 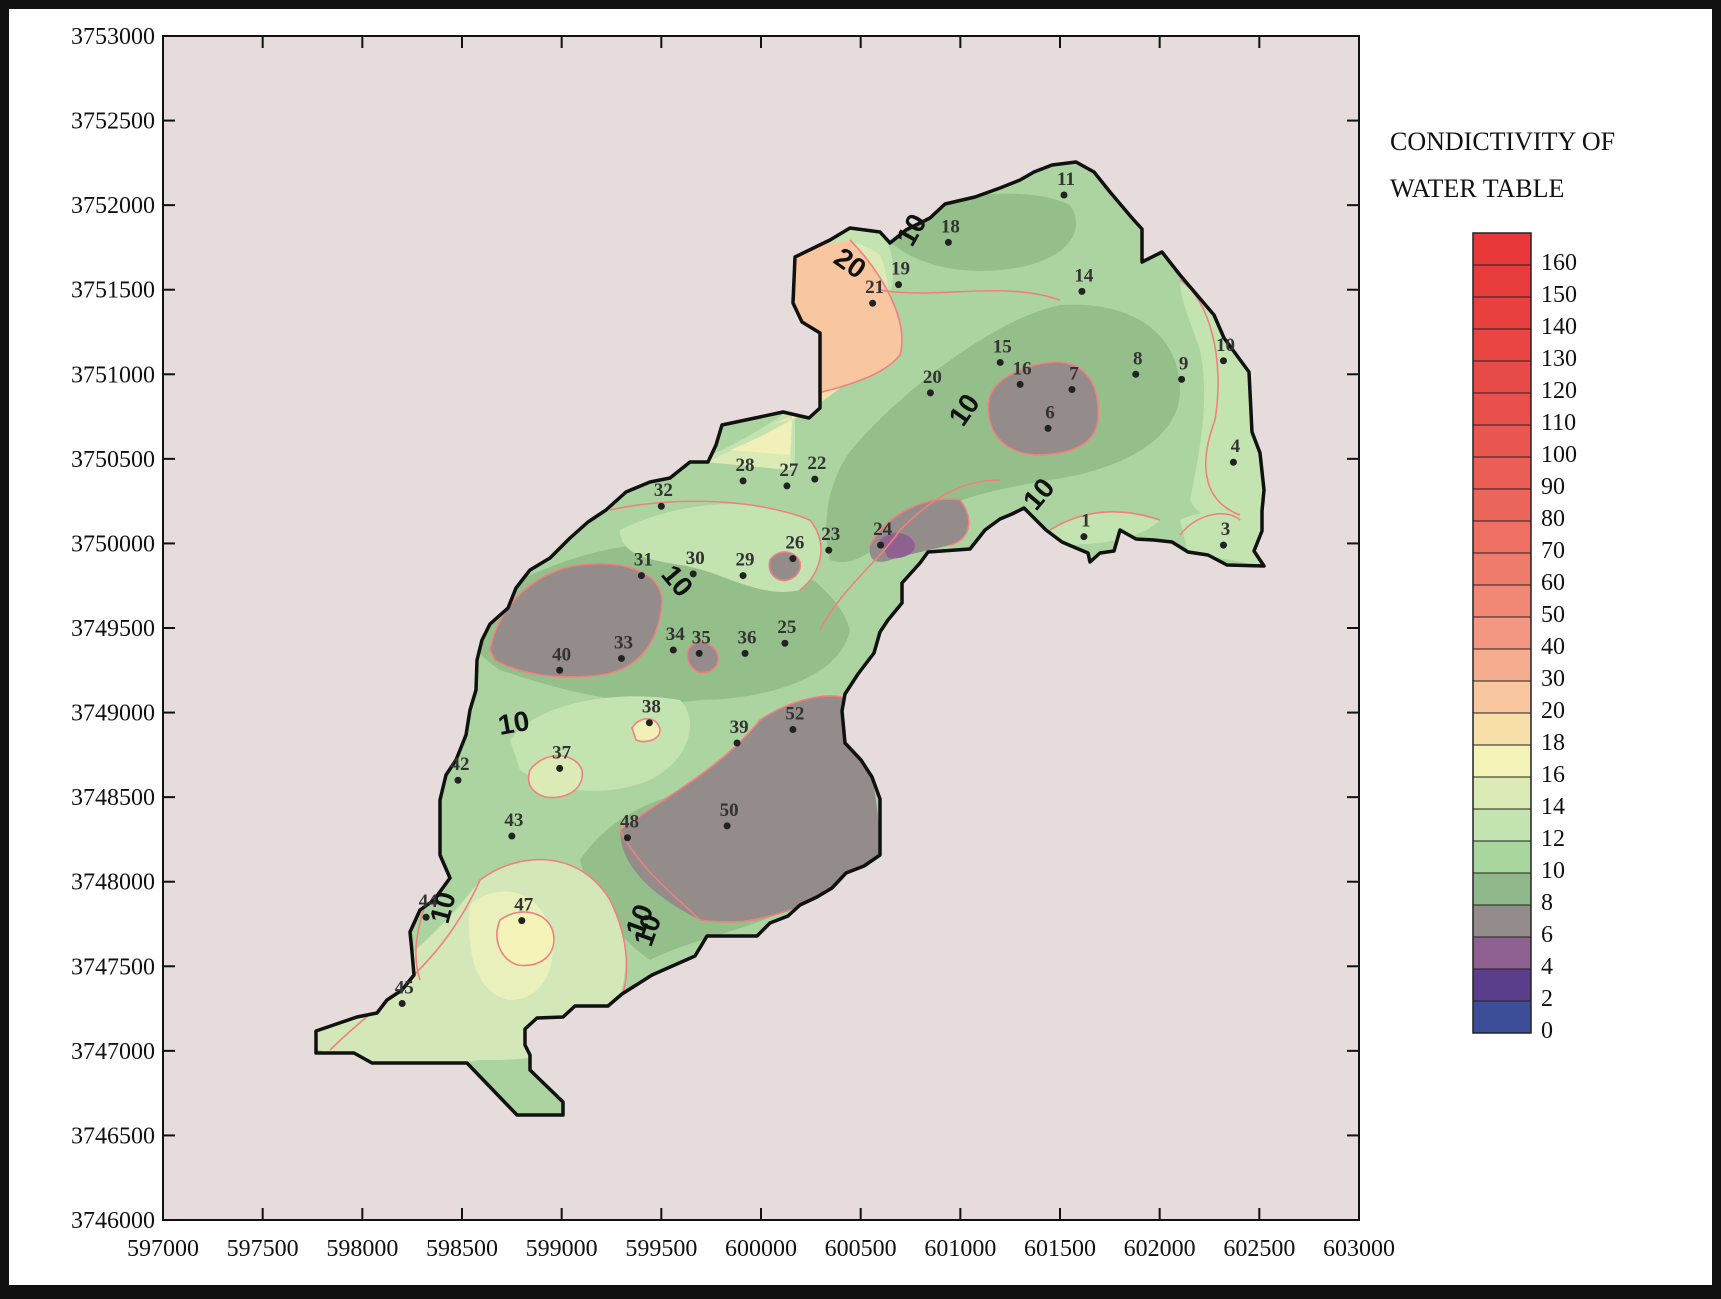 I want to click on x-tick-label: 603000, so click(x=1359, y=1249).